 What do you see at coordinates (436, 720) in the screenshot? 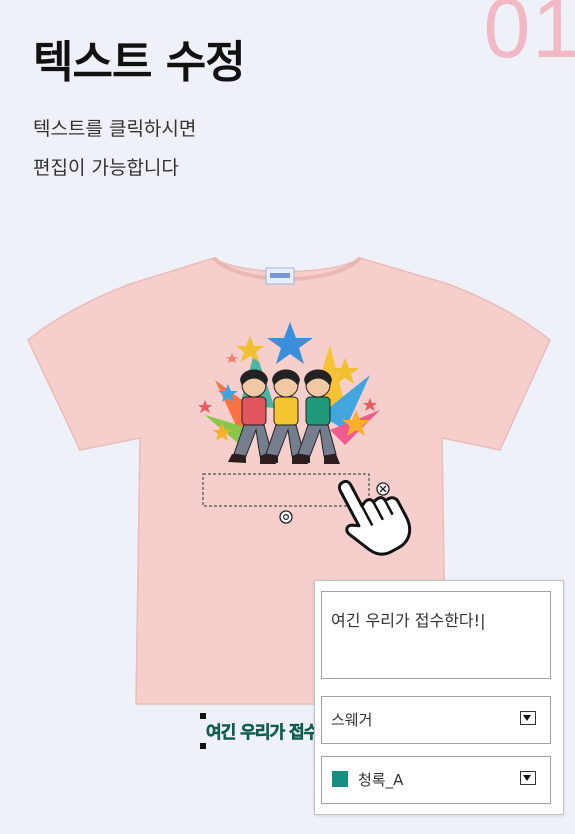
I see `font-select: 스웨거` at bounding box center [436, 720].